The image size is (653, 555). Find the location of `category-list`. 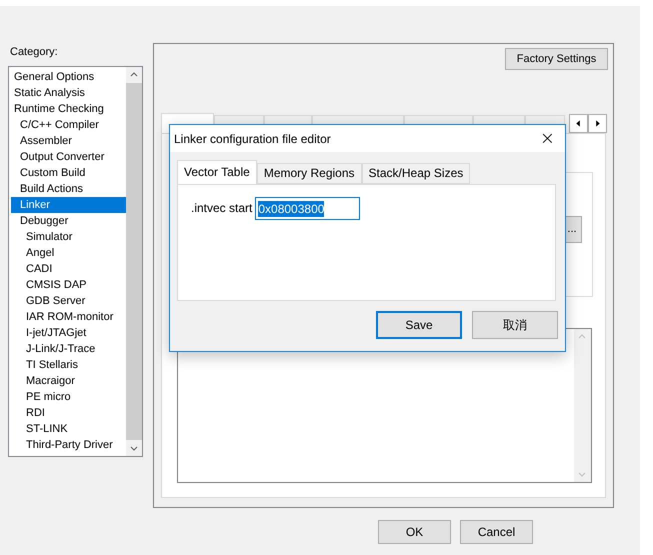

category-list is located at coordinates (75, 261).